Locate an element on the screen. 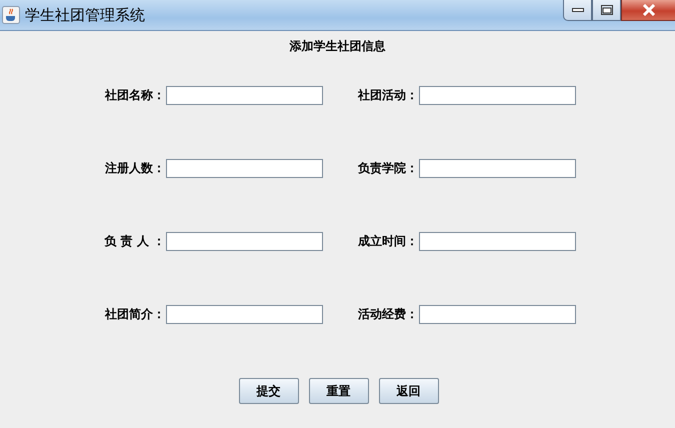 Image resolution: width=675 pixels, height=428 pixels. field-label: 活动经费： is located at coordinates (388, 314).